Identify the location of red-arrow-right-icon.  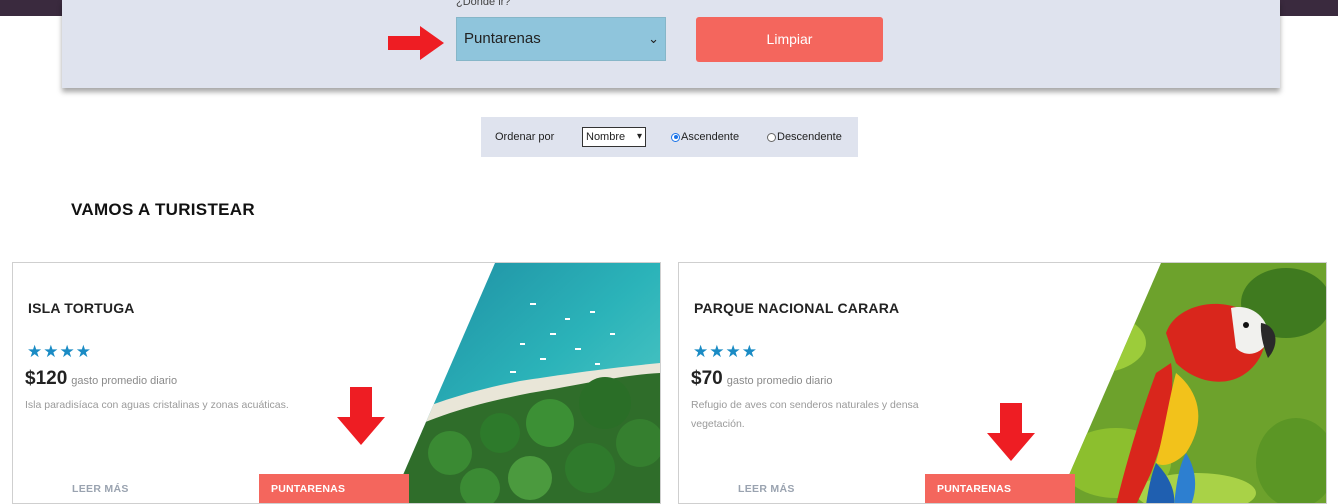
(416, 43).